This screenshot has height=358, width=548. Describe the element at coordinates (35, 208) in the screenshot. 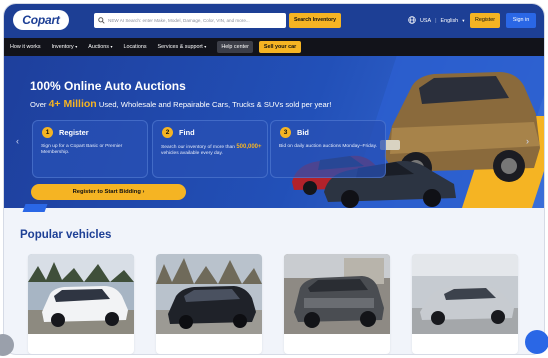

I see `section-accent` at that location.